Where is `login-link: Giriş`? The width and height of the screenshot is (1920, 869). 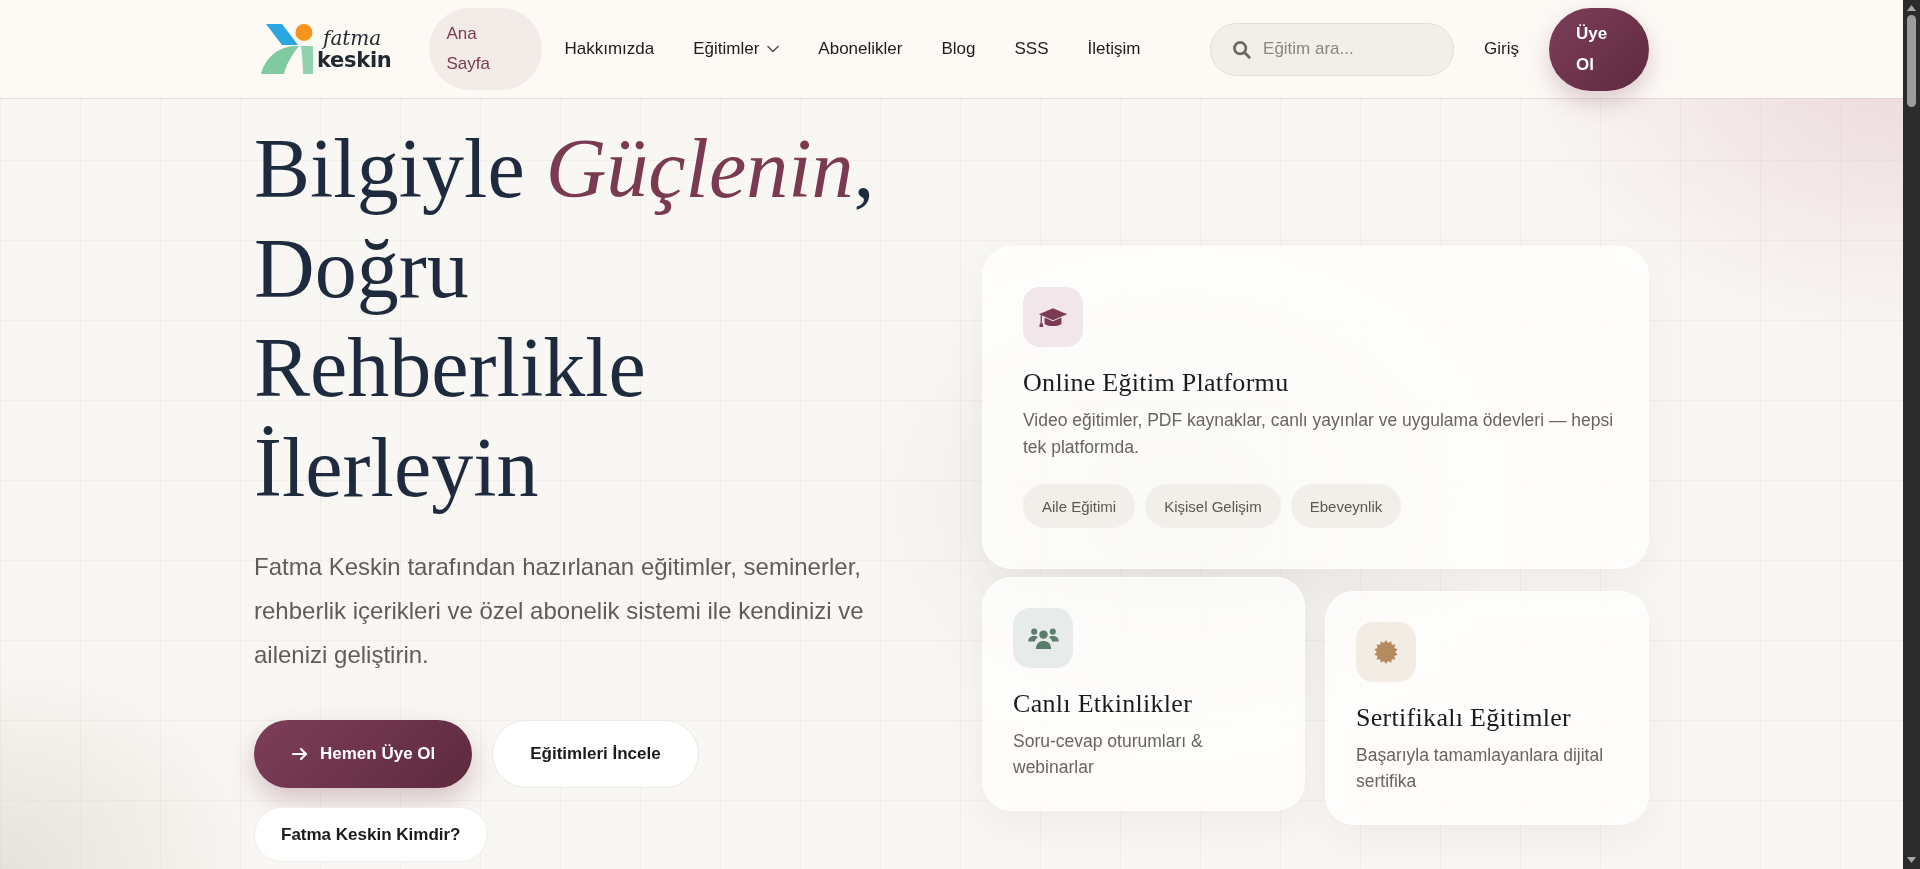 login-link: Giriş is located at coordinates (1501, 49).